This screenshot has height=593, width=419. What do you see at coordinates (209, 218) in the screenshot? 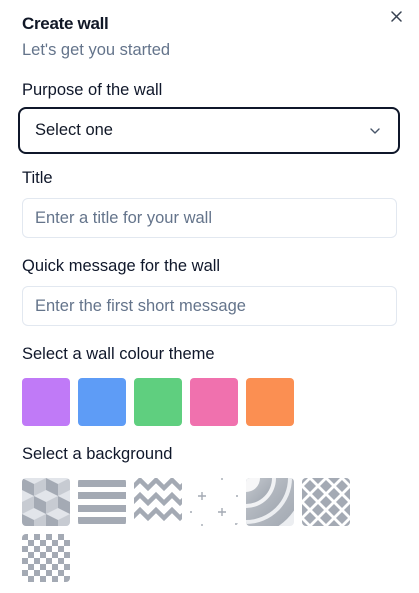
I see `title-input` at bounding box center [209, 218].